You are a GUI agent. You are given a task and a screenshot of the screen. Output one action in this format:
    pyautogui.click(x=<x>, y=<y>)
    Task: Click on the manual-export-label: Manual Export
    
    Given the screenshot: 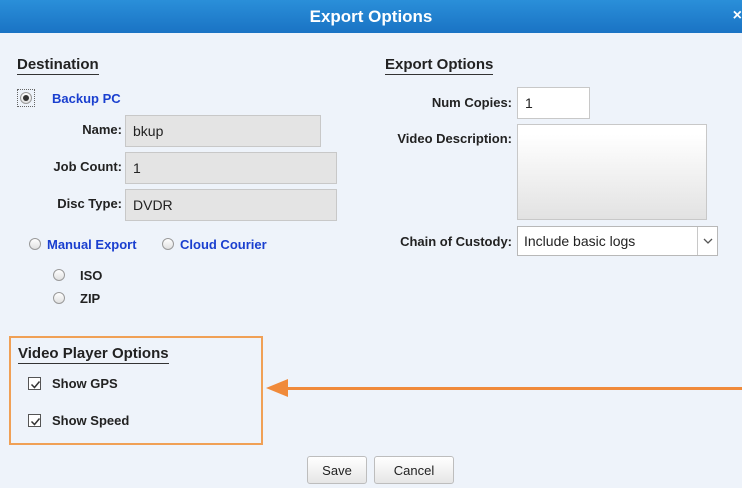 What is the action you would take?
    pyautogui.click(x=92, y=244)
    